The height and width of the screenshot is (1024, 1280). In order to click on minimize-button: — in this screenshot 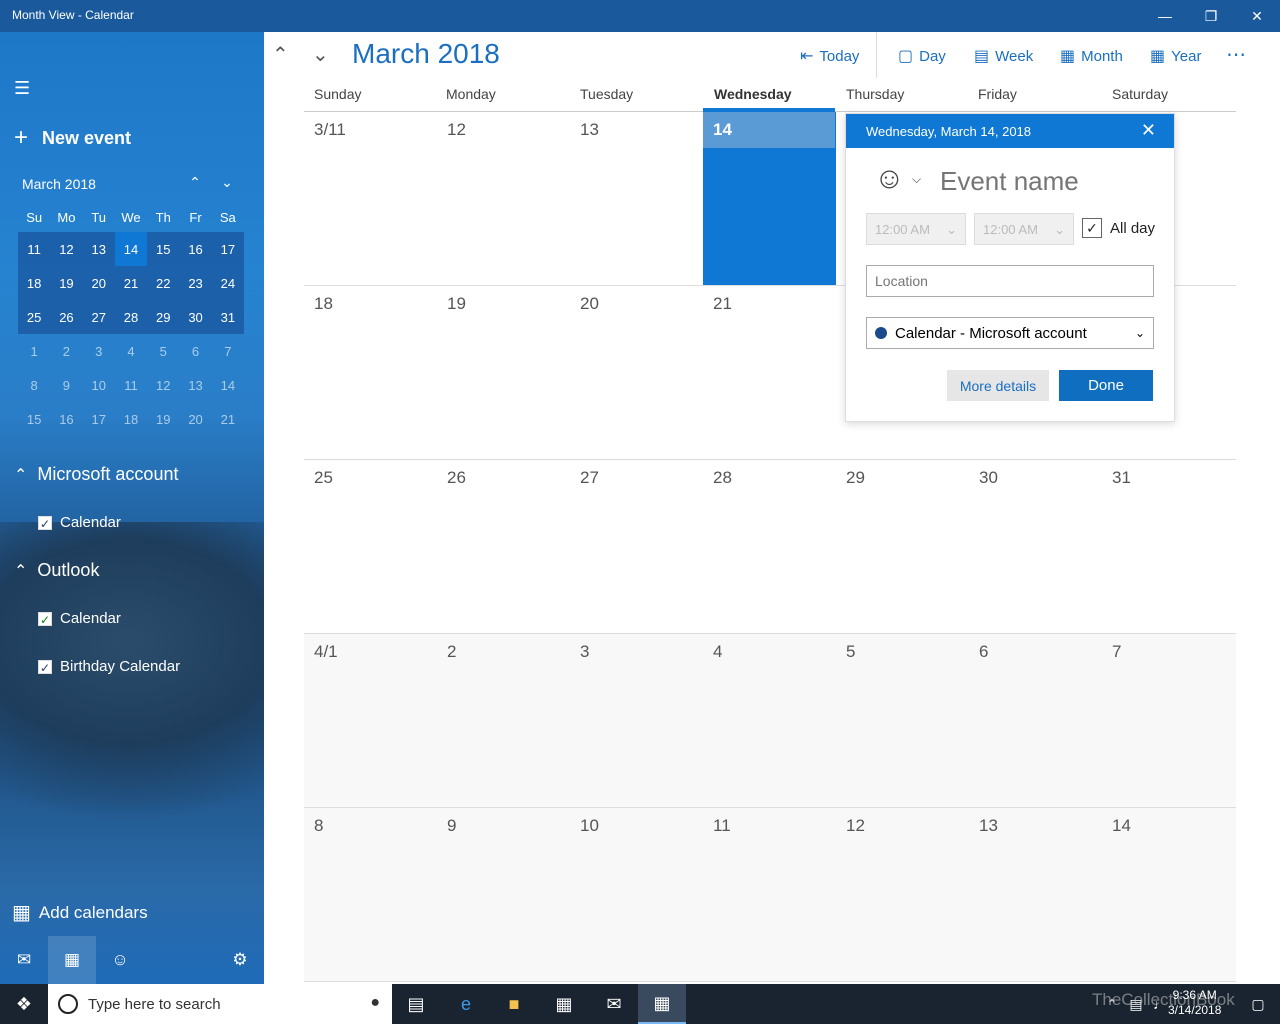, I will do `click(1165, 16)`.